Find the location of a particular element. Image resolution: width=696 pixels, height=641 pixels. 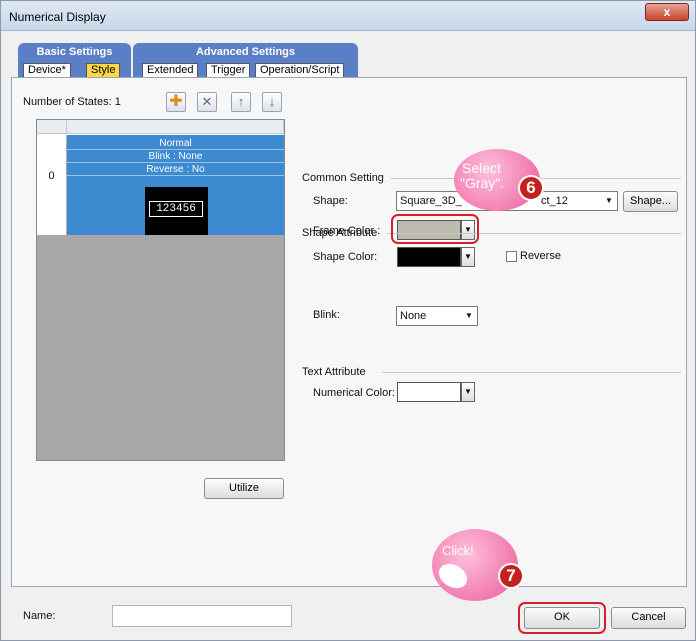

move-down-button: ↓ is located at coordinates (272, 102).